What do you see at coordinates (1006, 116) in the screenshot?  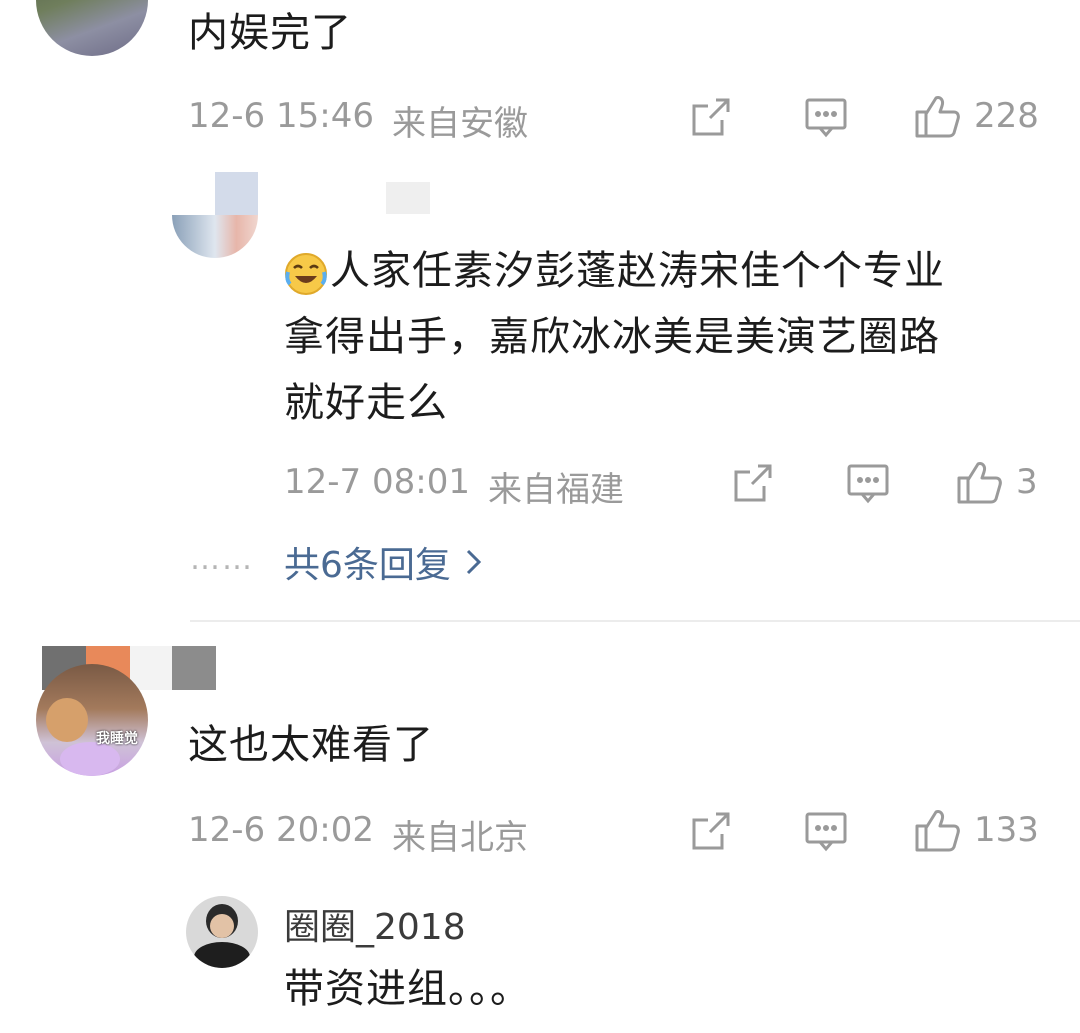 I see `like-count: 228` at bounding box center [1006, 116].